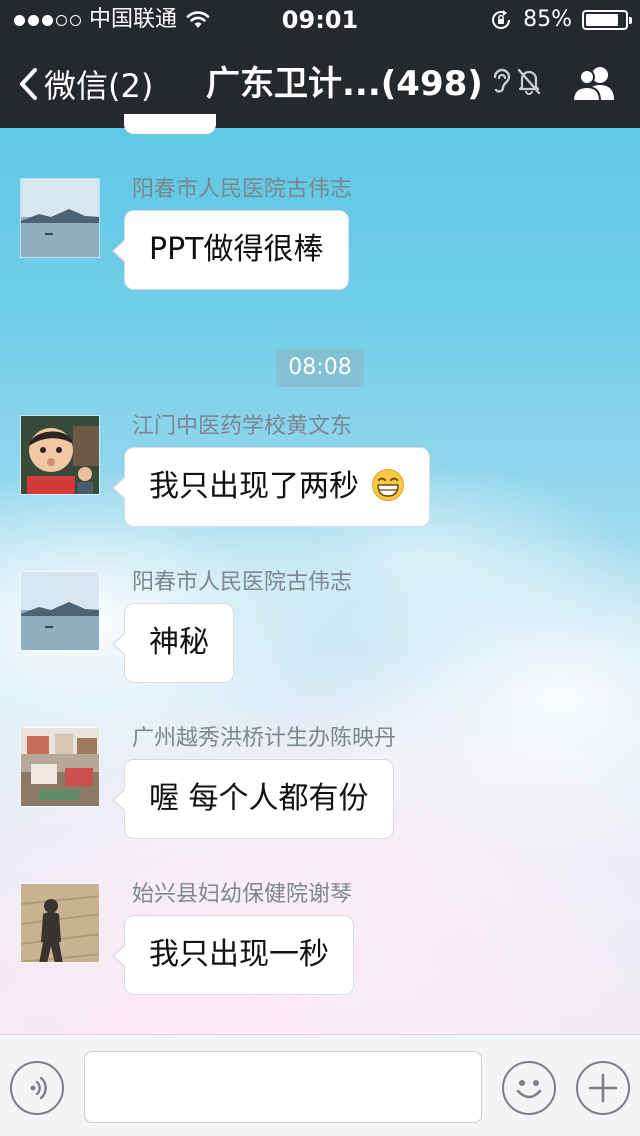 This screenshot has height=1136, width=640. I want to click on earpiece-icon, so click(502, 80).